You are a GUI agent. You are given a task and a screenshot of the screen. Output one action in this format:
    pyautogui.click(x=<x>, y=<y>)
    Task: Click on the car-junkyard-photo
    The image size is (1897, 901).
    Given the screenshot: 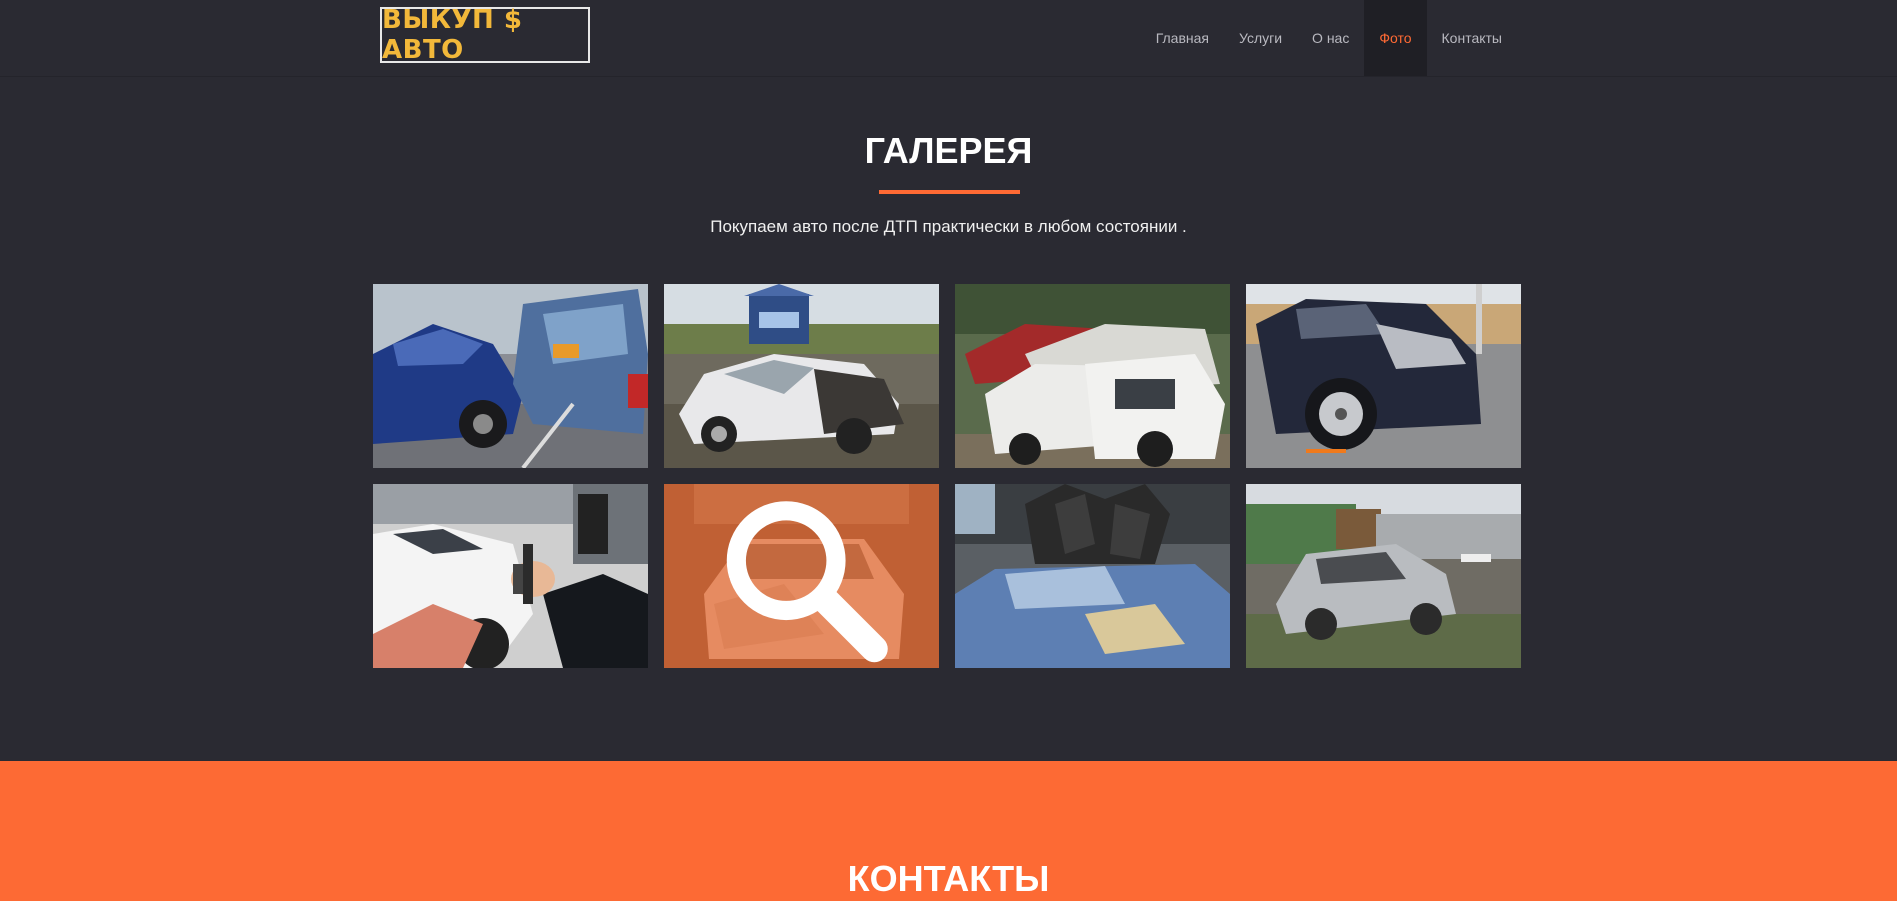 What is the action you would take?
    pyautogui.click(x=1092, y=376)
    